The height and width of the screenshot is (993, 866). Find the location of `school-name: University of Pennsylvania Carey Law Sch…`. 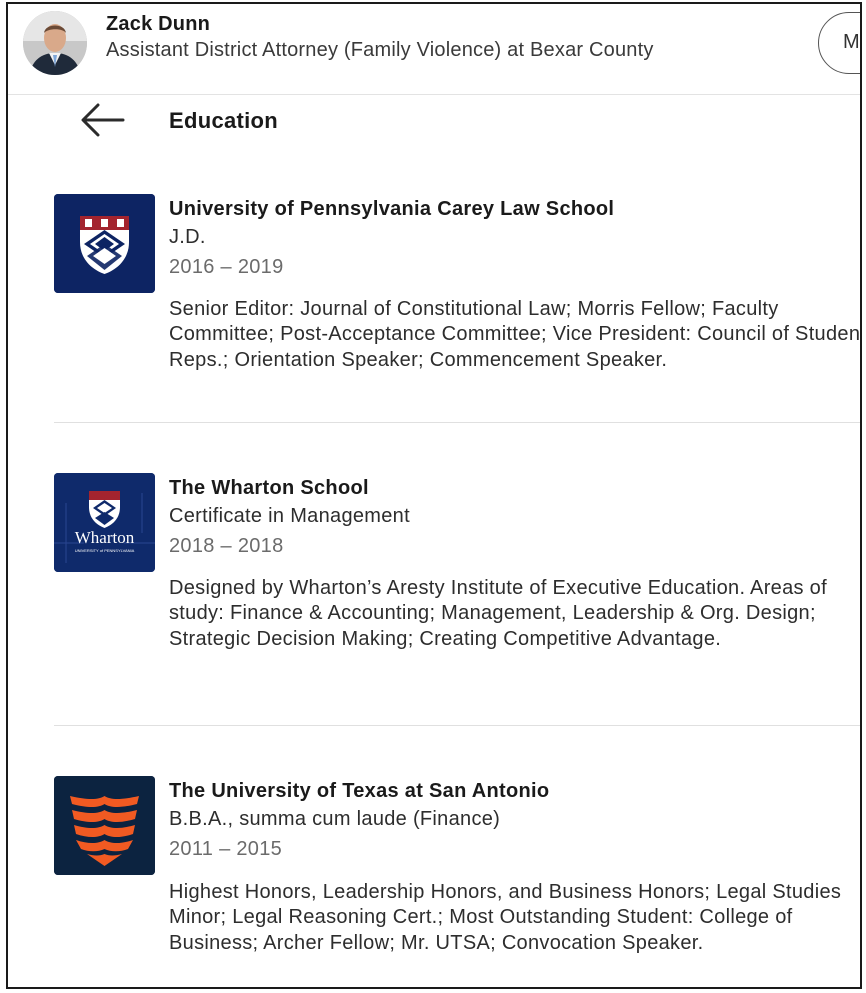

school-name: University of Pennsylvania Carey Law Sch… is located at coordinates (391, 209).